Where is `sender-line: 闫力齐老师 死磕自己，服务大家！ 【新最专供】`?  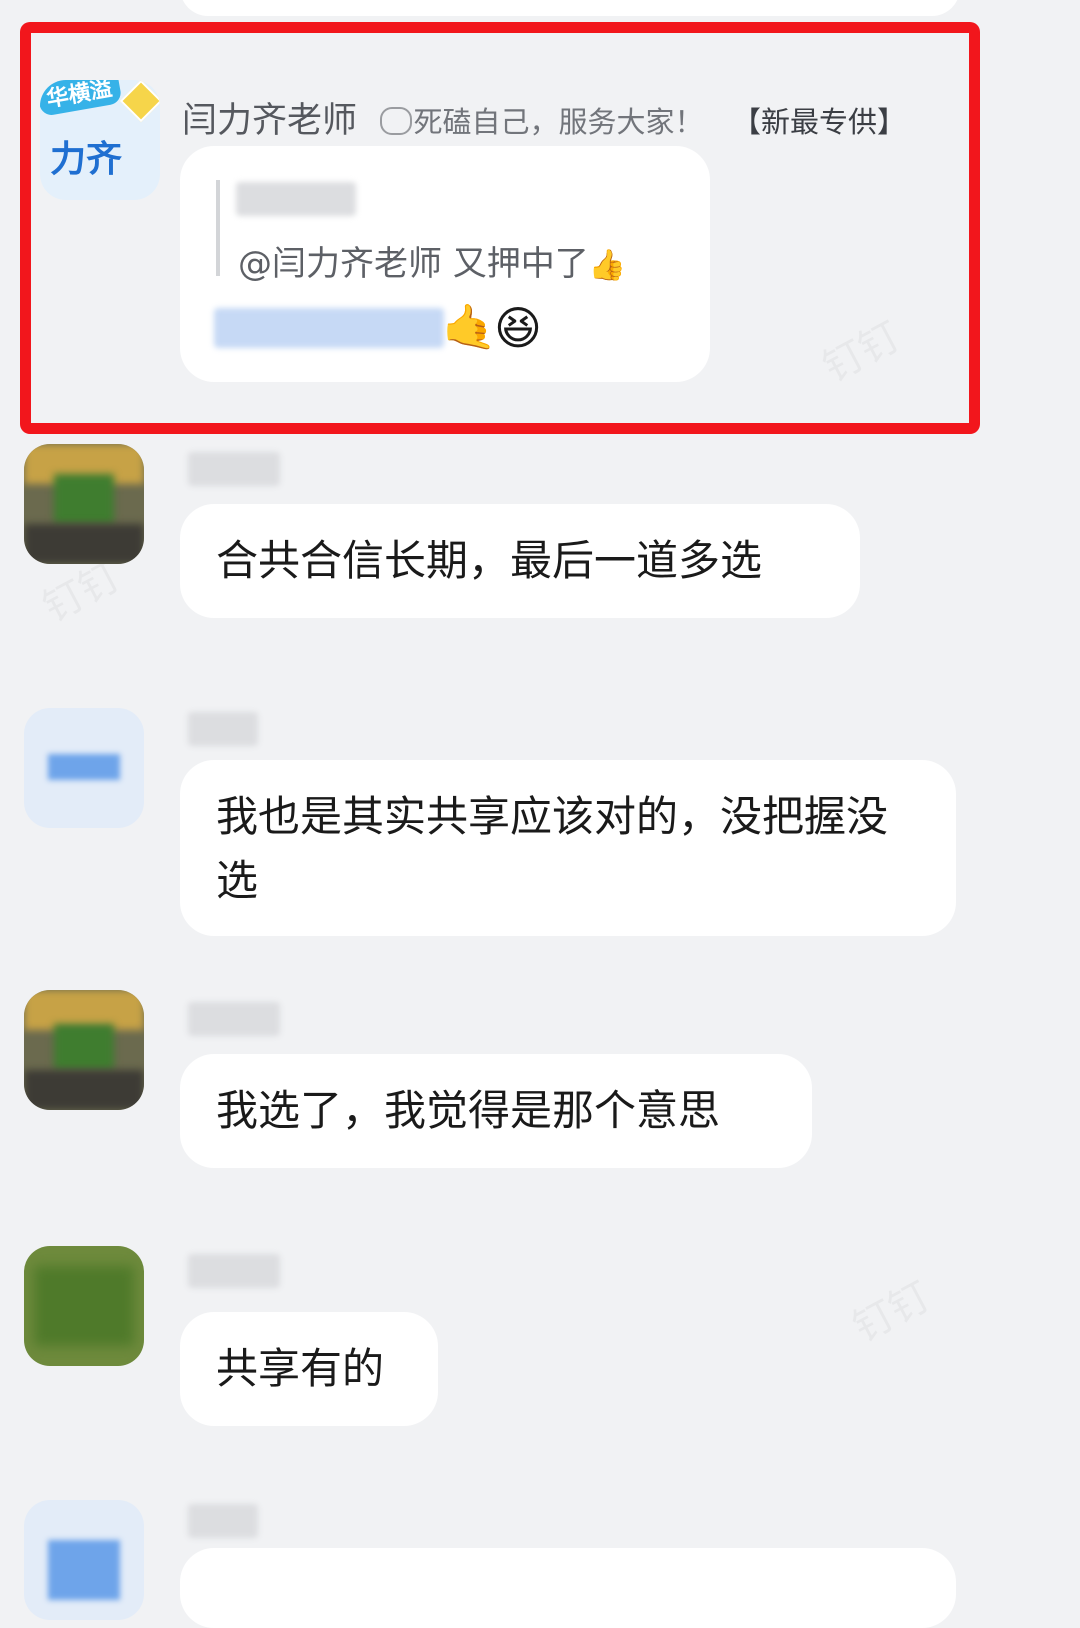 sender-line: 闫力齐老师 死磕自己，服务大家！ 【新最专供】 is located at coordinates (544, 117).